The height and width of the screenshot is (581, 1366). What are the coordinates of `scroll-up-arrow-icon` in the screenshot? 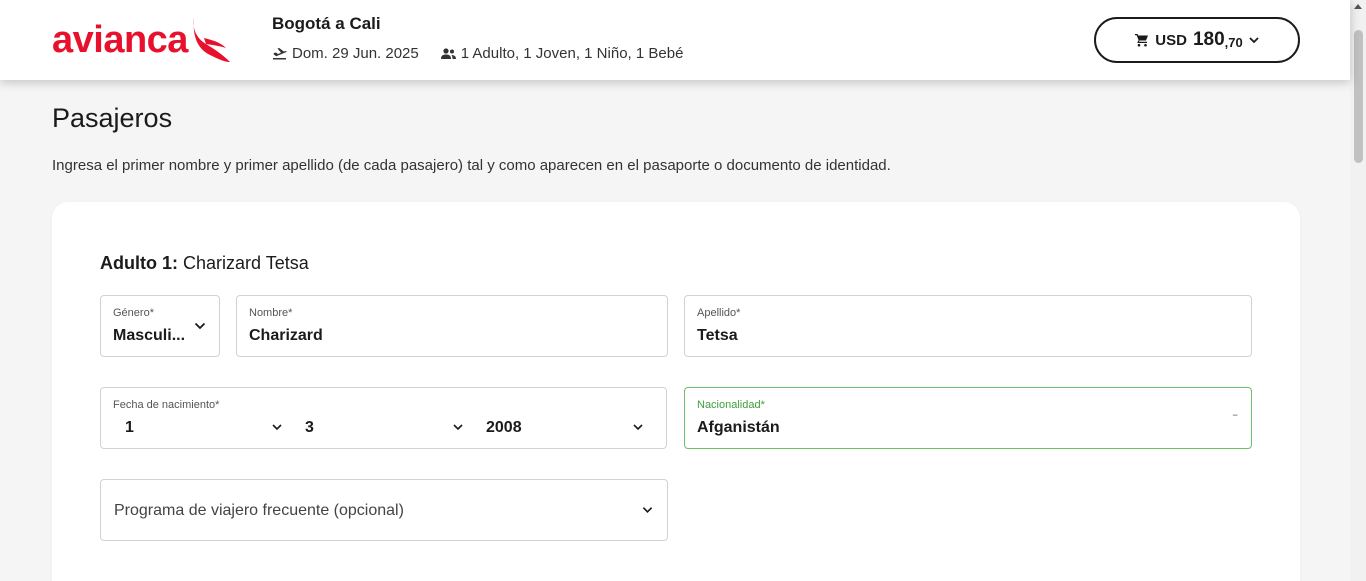 It's located at (1358, 6).